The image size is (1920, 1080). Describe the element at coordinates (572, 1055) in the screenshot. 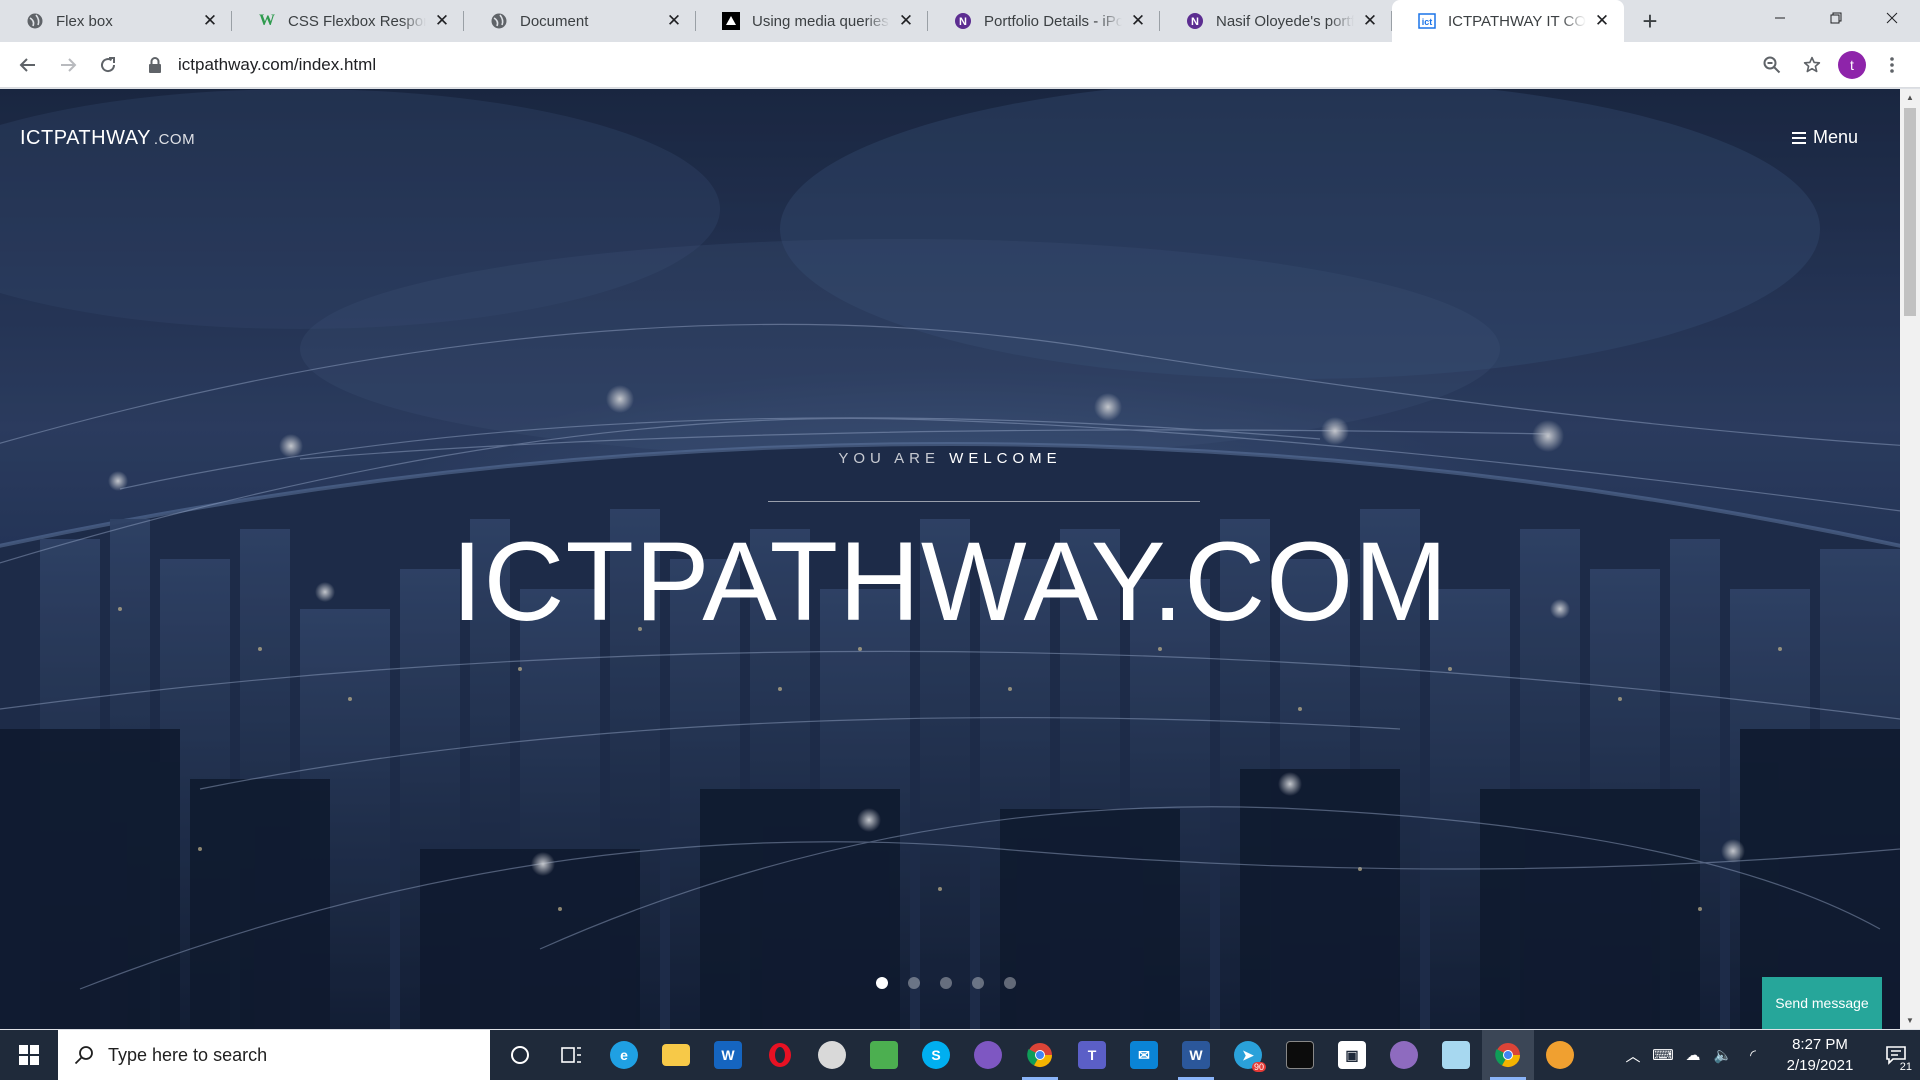

I see `task-view-icon` at that location.